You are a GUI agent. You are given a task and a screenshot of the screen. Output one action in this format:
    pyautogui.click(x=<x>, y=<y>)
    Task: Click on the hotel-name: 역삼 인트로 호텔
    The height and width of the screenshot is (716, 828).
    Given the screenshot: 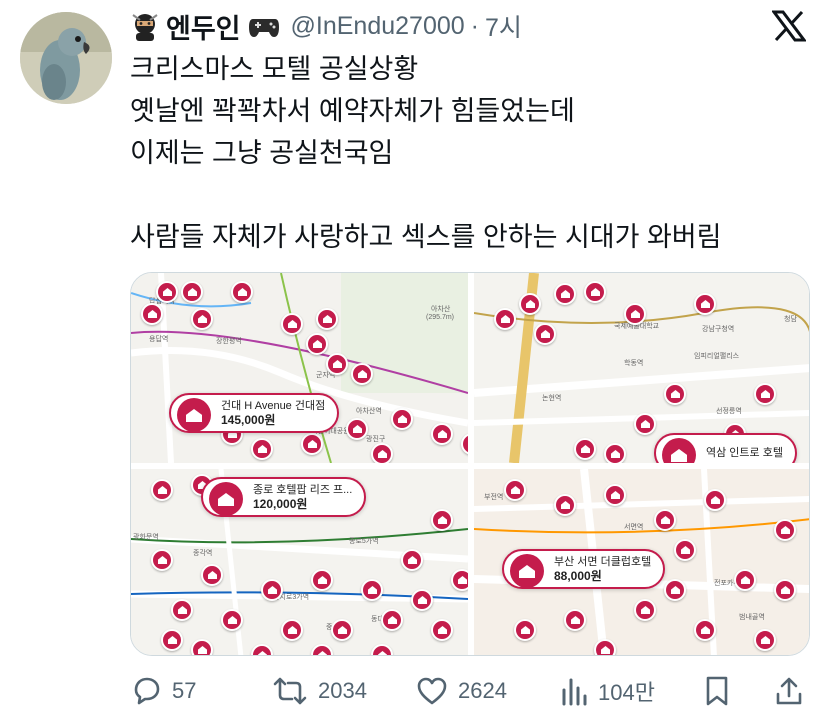 What is the action you would take?
    pyautogui.click(x=744, y=453)
    